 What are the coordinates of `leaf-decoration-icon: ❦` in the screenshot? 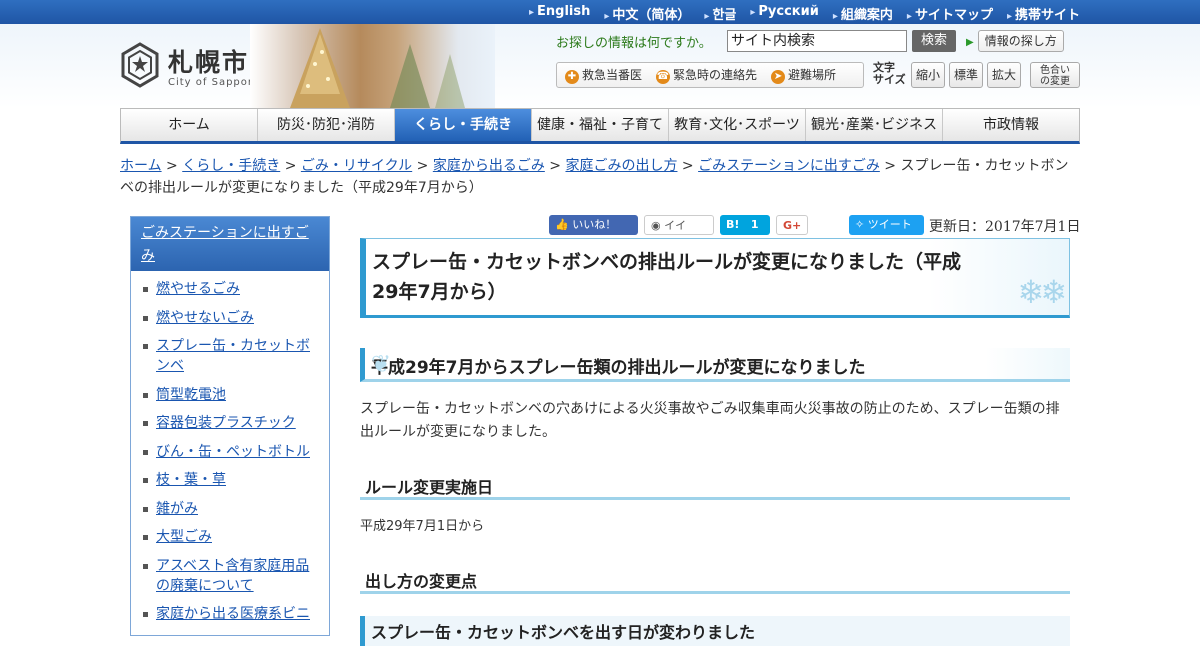 It's located at (381, 364).